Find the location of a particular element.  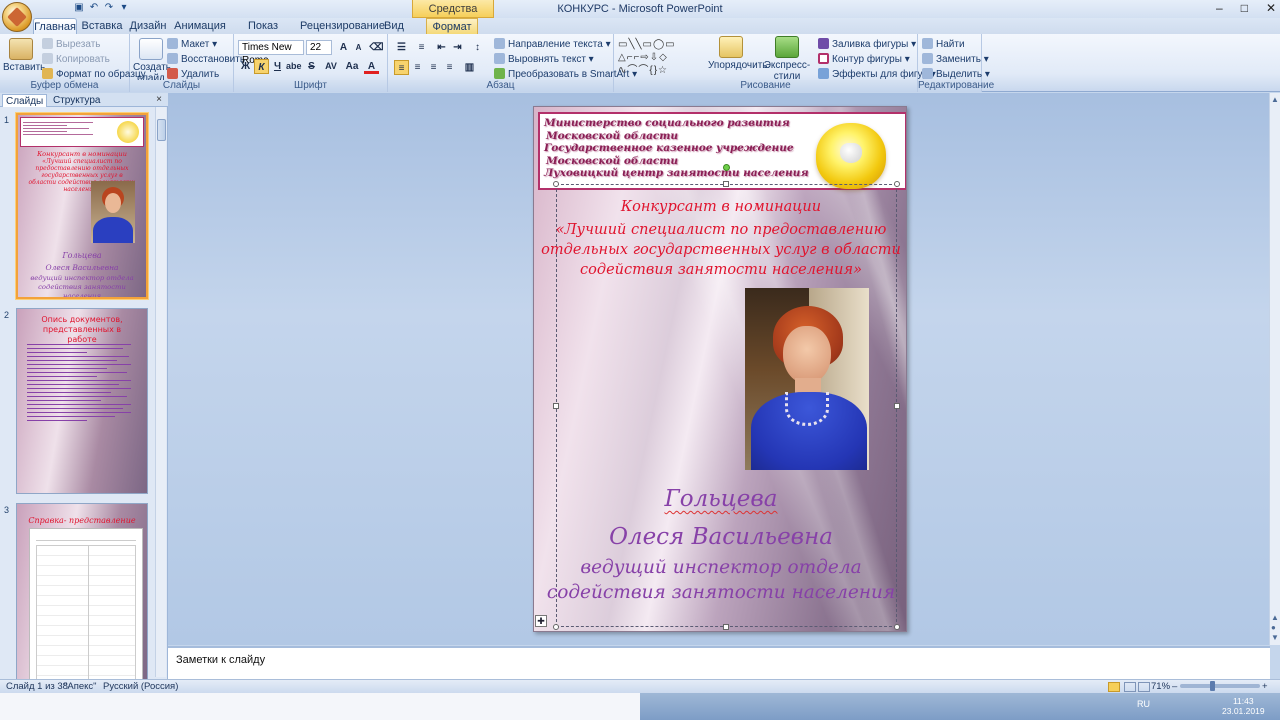

layout-options-icon: ✚ is located at coordinates (541, 621).